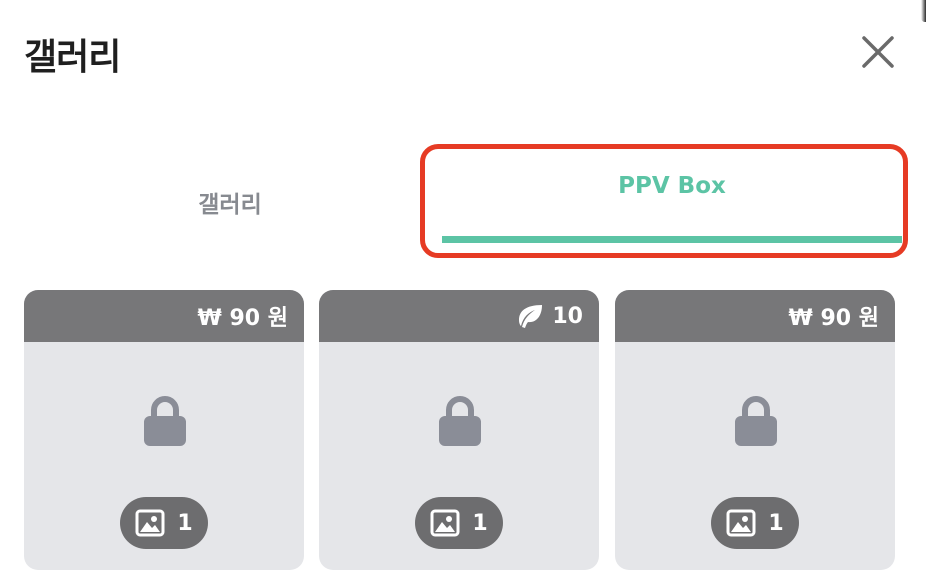 This screenshot has width=926, height=586. What do you see at coordinates (531, 316) in the screenshot?
I see `leaf-icon` at bounding box center [531, 316].